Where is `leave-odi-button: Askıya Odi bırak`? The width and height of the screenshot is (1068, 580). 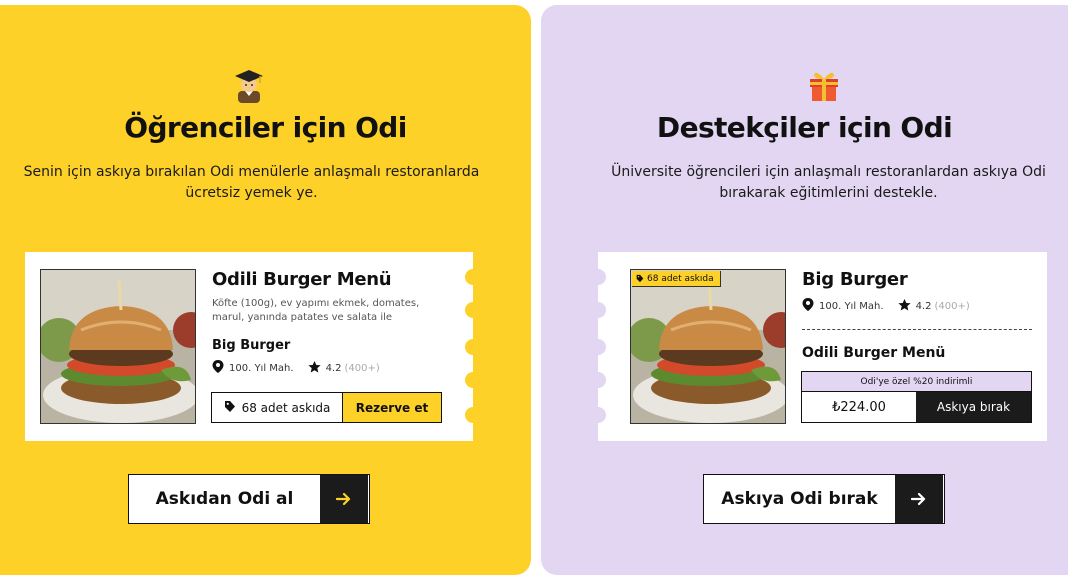 leave-odi-button: Askıya Odi bırak is located at coordinates (824, 499).